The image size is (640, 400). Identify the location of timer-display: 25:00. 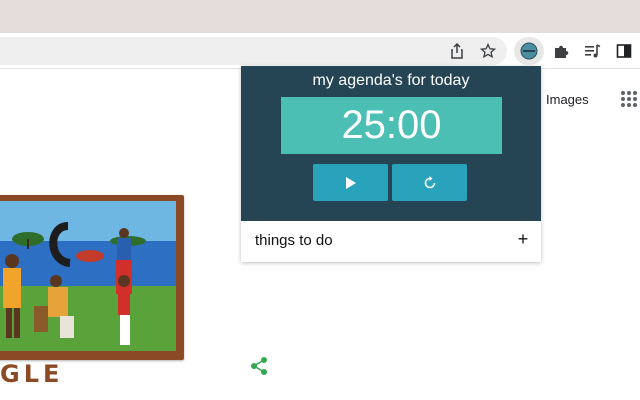
(391, 125).